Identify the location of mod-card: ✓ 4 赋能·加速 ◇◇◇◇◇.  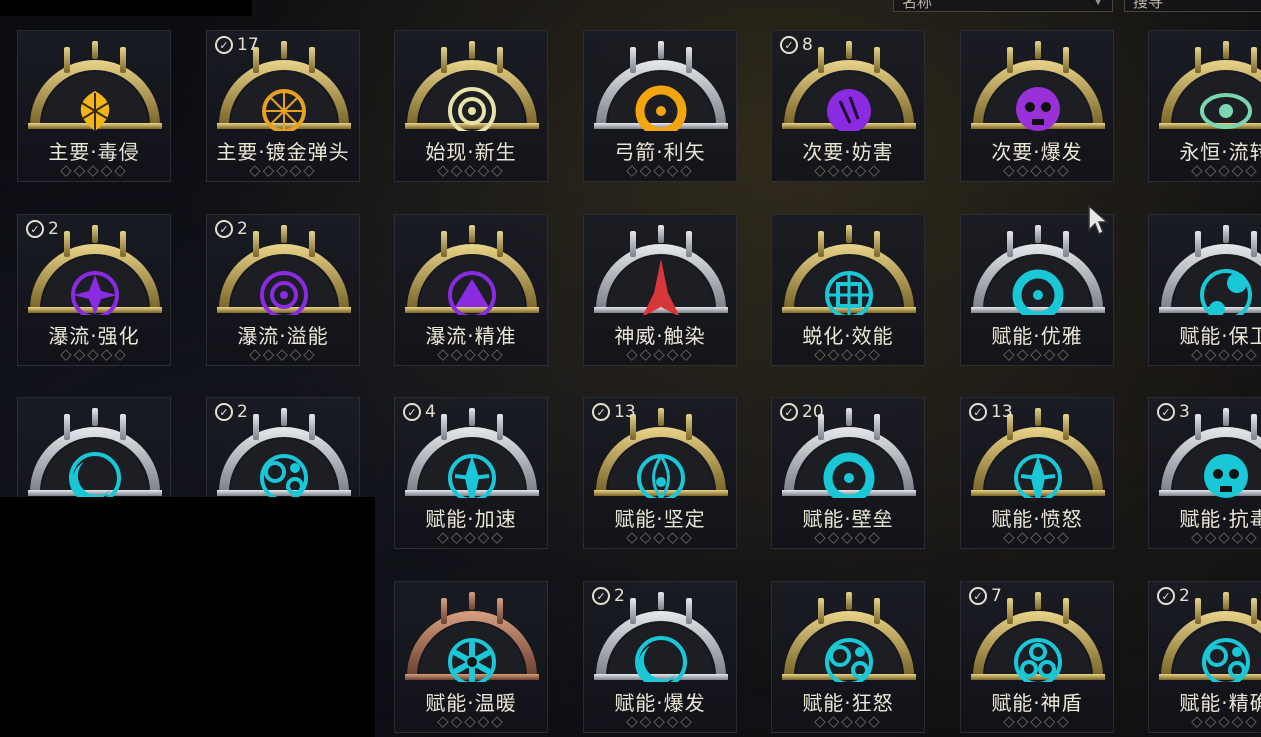
(471, 473).